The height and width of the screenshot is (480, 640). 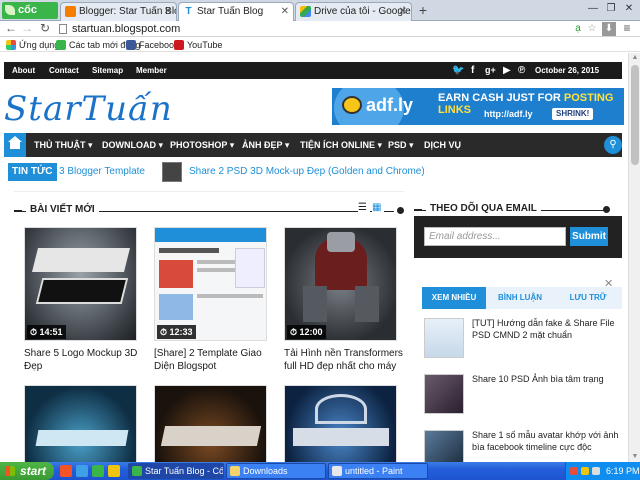 I want to click on recent-tabs-icon, so click(x=61, y=45).